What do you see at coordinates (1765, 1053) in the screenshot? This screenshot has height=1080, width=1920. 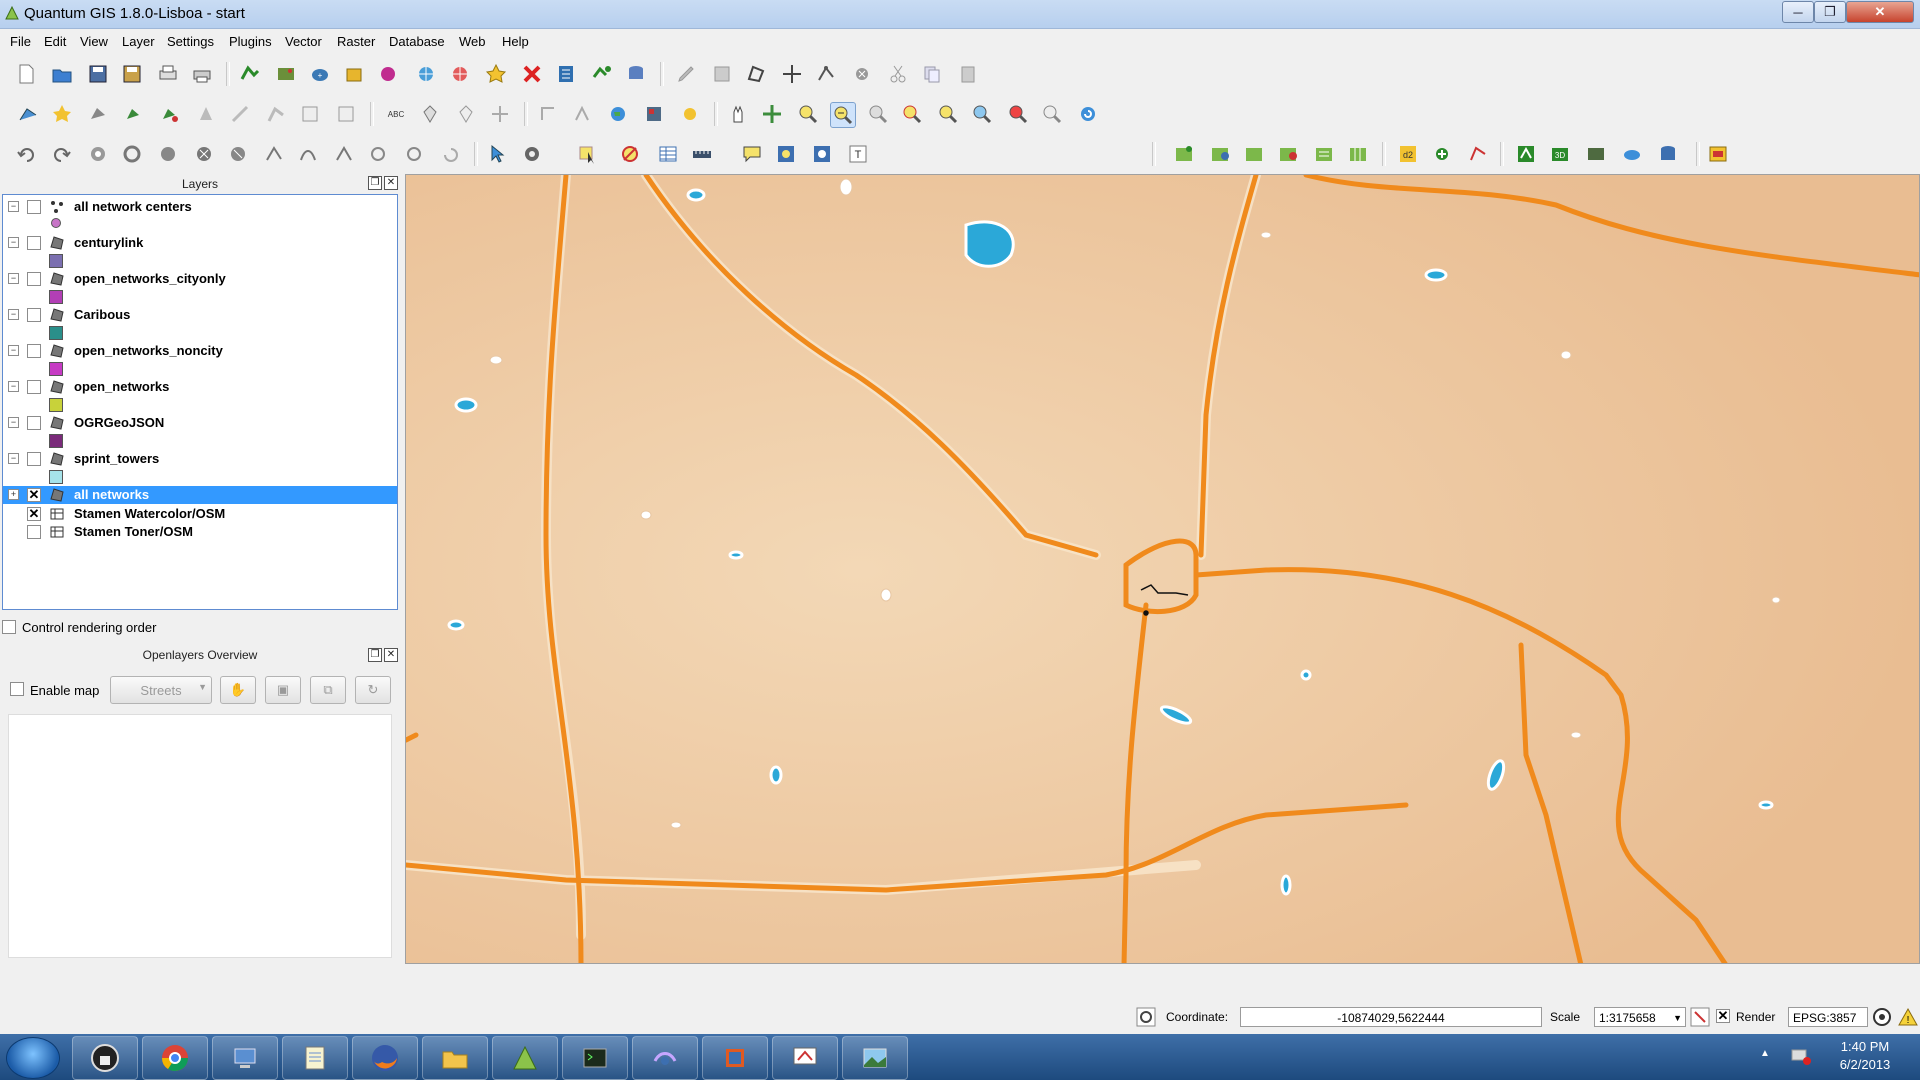 I see `tray-expand-icon: ▲` at bounding box center [1765, 1053].